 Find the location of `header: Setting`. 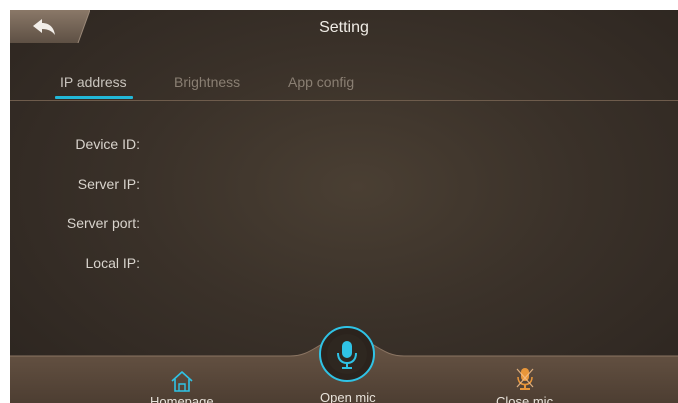

header: Setting is located at coordinates (344, 27).